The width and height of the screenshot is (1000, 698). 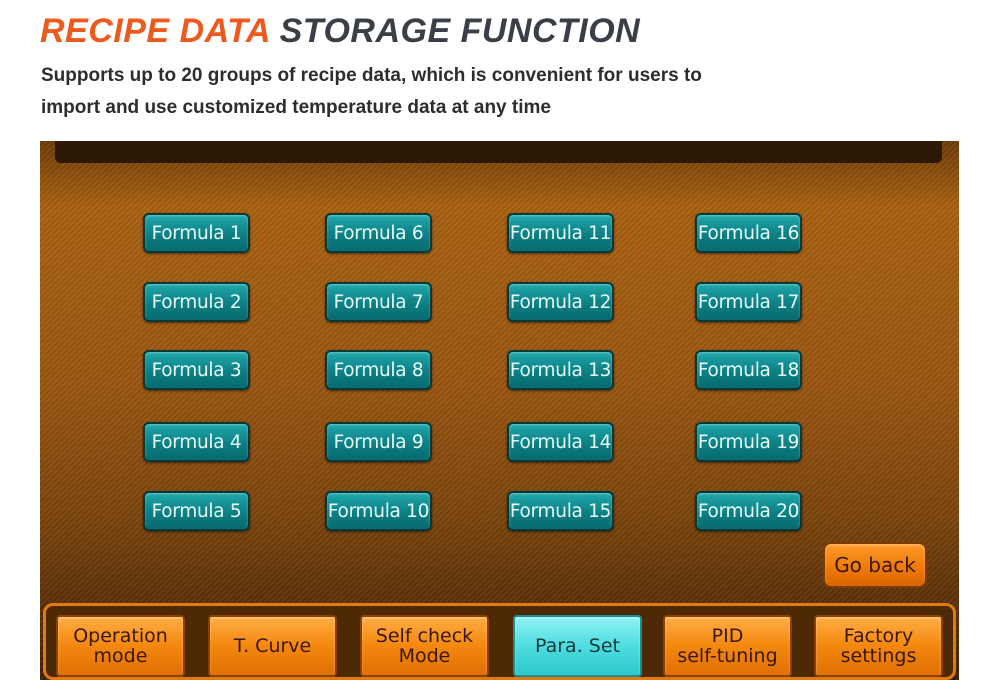 I want to click on nav-label: Para. Set, so click(x=577, y=646).